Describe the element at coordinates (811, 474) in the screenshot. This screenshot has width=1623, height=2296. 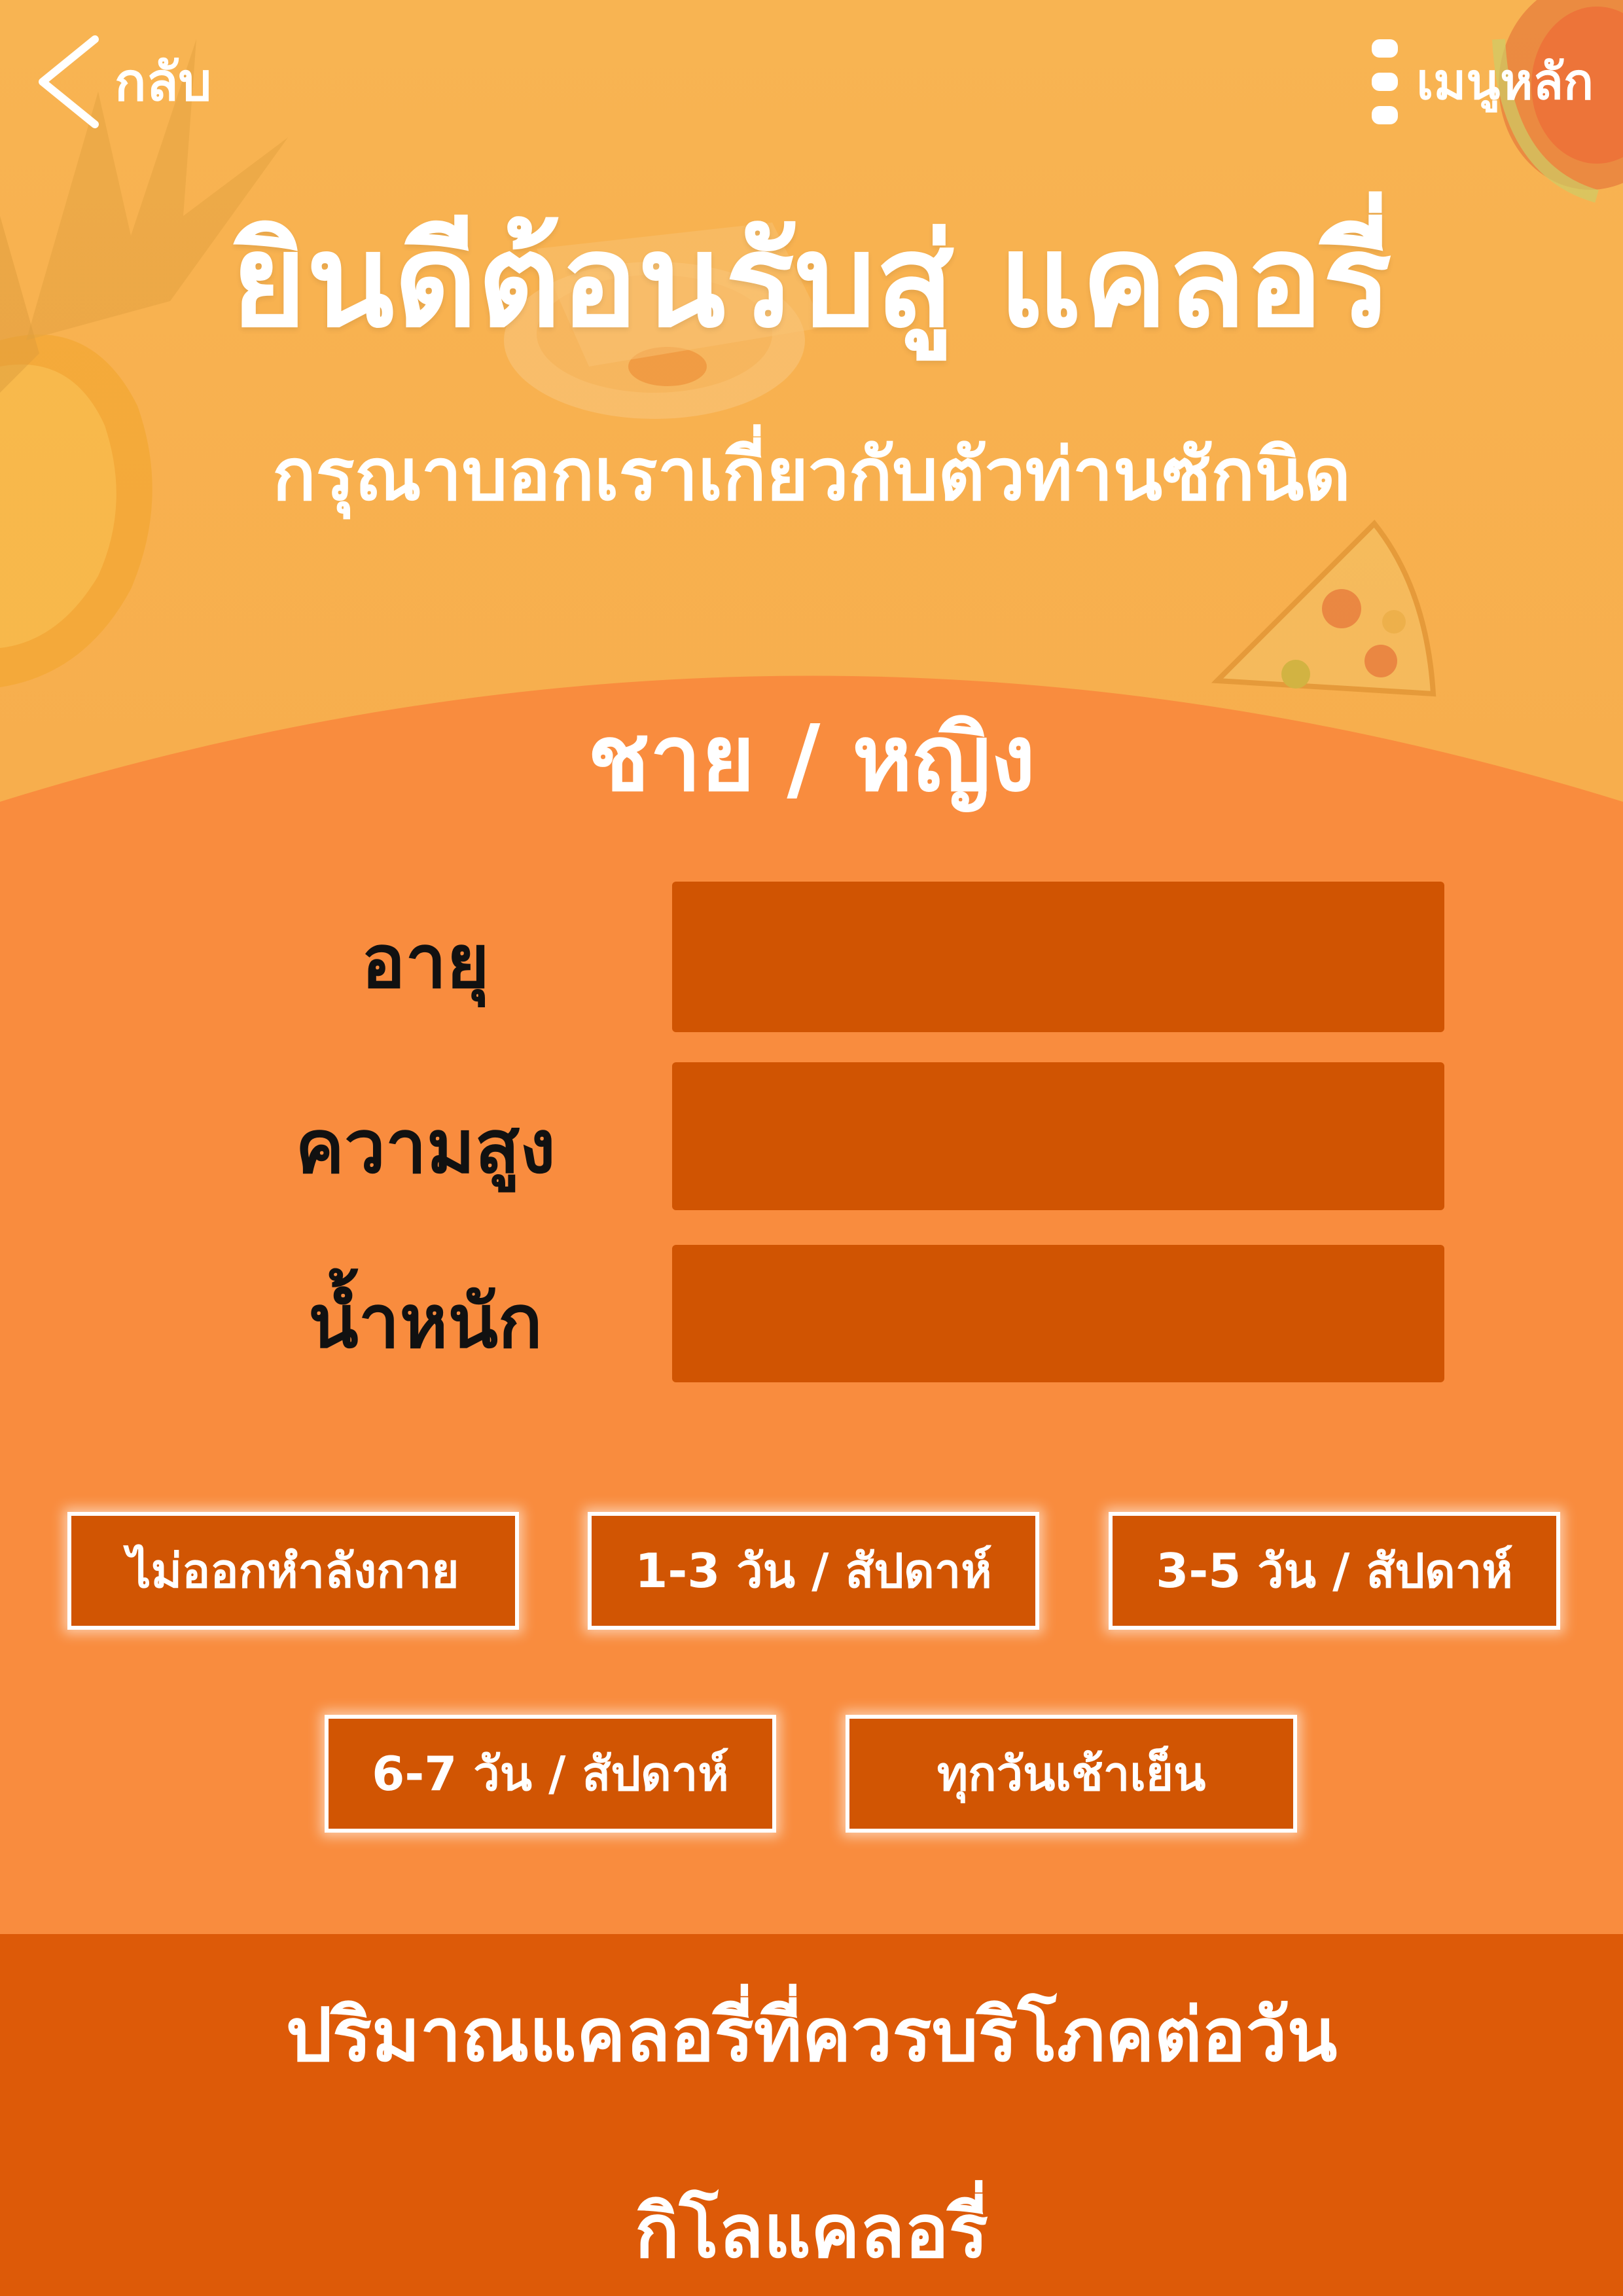
I see `page-subtitle: กรุณาบอกเราเกี่ยวกับตัวท่านซักนิด` at that location.